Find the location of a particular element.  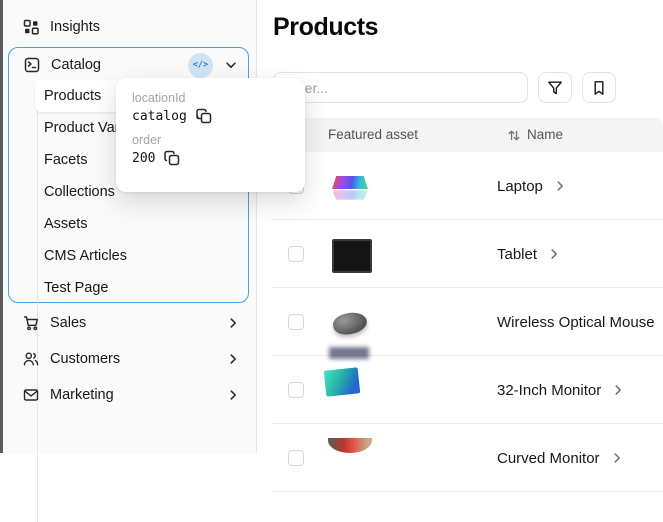

users-icon is located at coordinates (31, 359).